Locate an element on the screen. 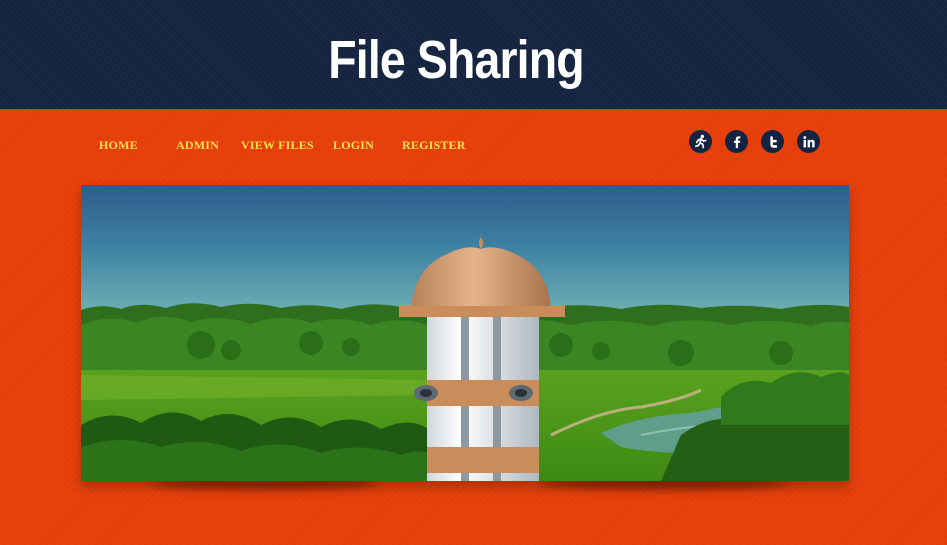 Image resolution: width=947 pixels, height=545 pixels. nav-login-link: LOGIN is located at coordinates (353, 145).